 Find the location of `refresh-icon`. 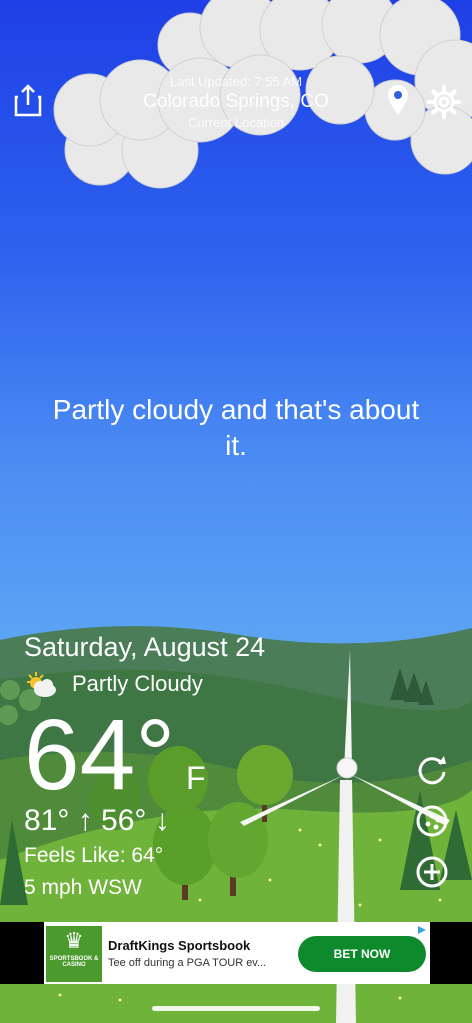

refresh-icon is located at coordinates (432, 770).